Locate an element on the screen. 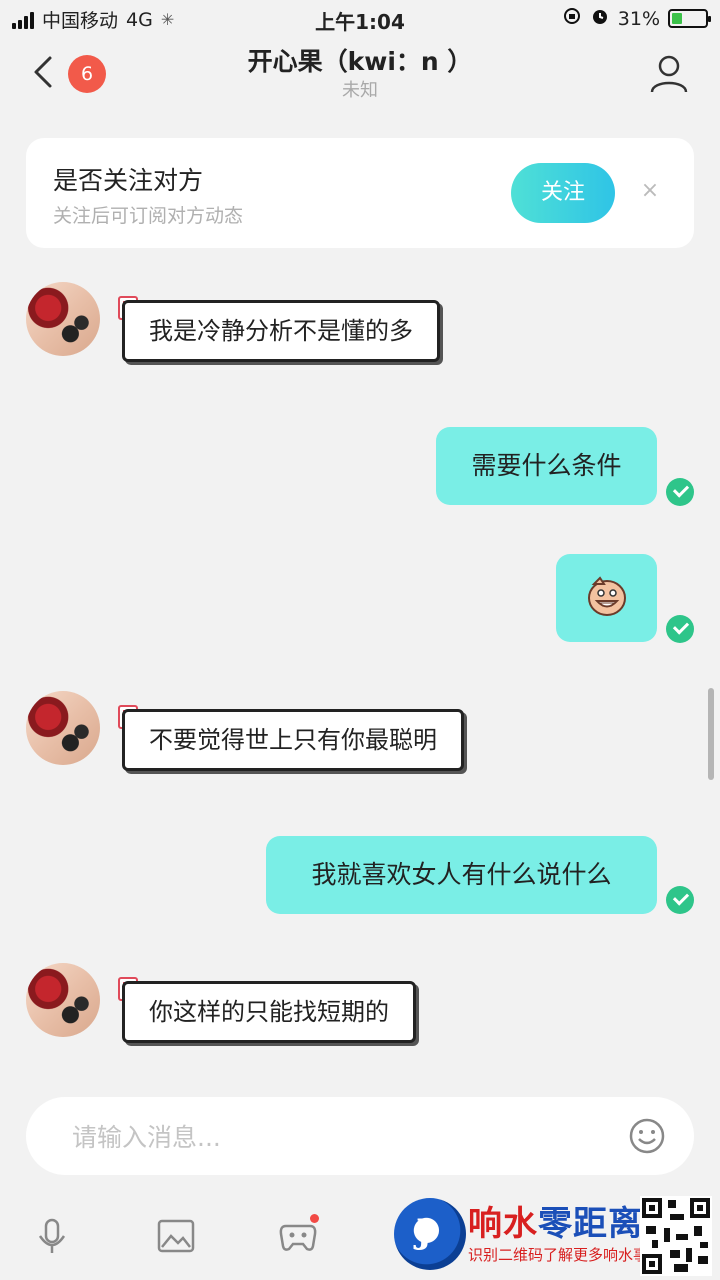 The height and width of the screenshot is (1280, 720). profile-button is located at coordinates (669, 73).